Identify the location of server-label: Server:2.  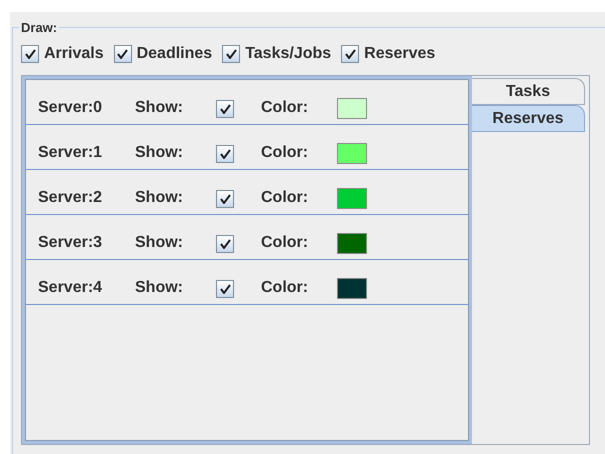
(71, 198).